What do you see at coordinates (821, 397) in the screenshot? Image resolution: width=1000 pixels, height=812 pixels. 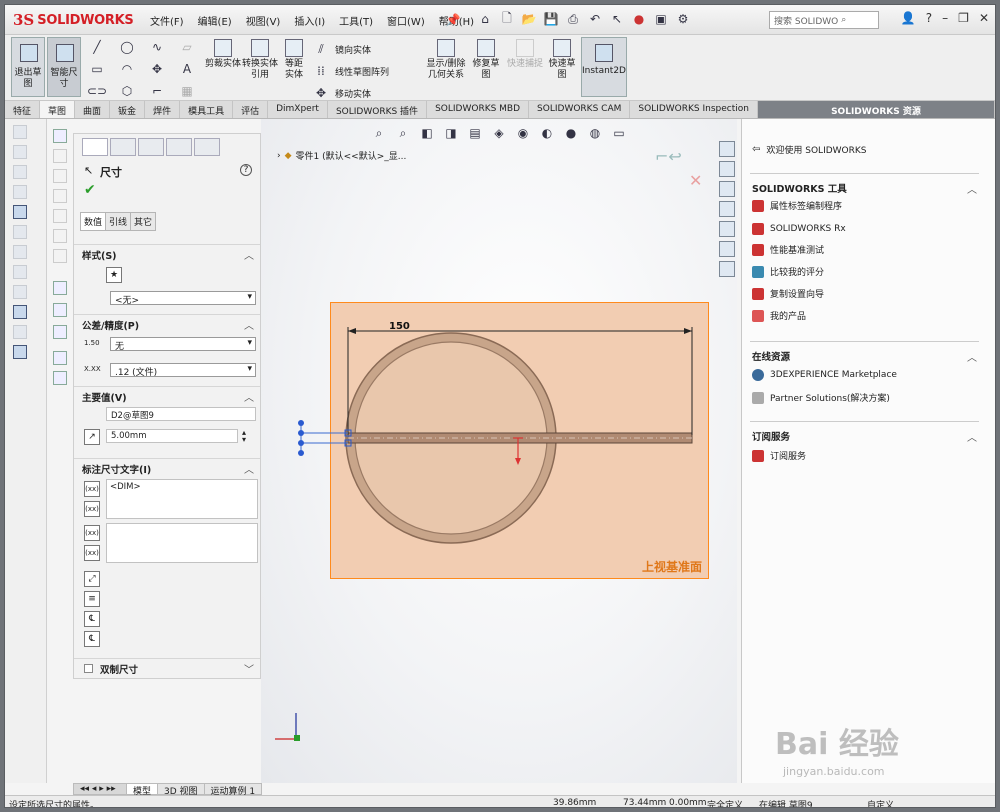 I see `online-item-partners: Partner Solutions(解决方案)` at bounding box center [821, 397].